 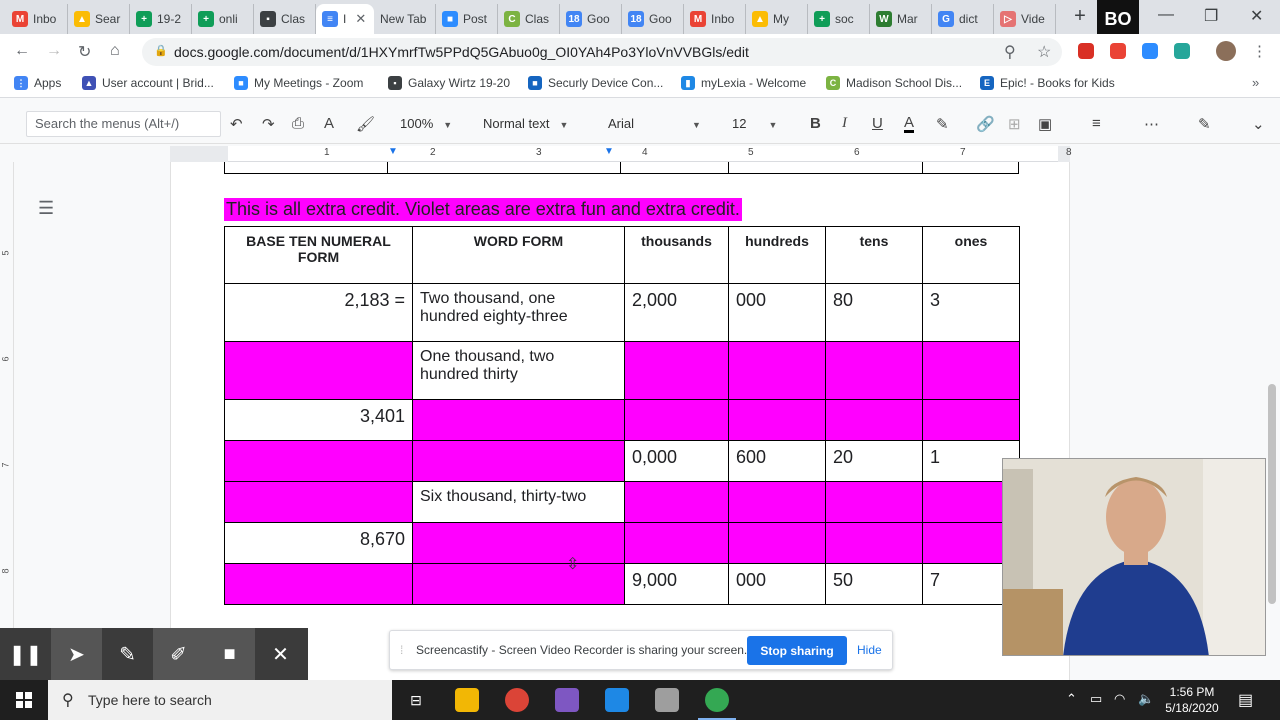 I want to click on stop-sharing-button: Stop sharing, so click(x=797, y=650).